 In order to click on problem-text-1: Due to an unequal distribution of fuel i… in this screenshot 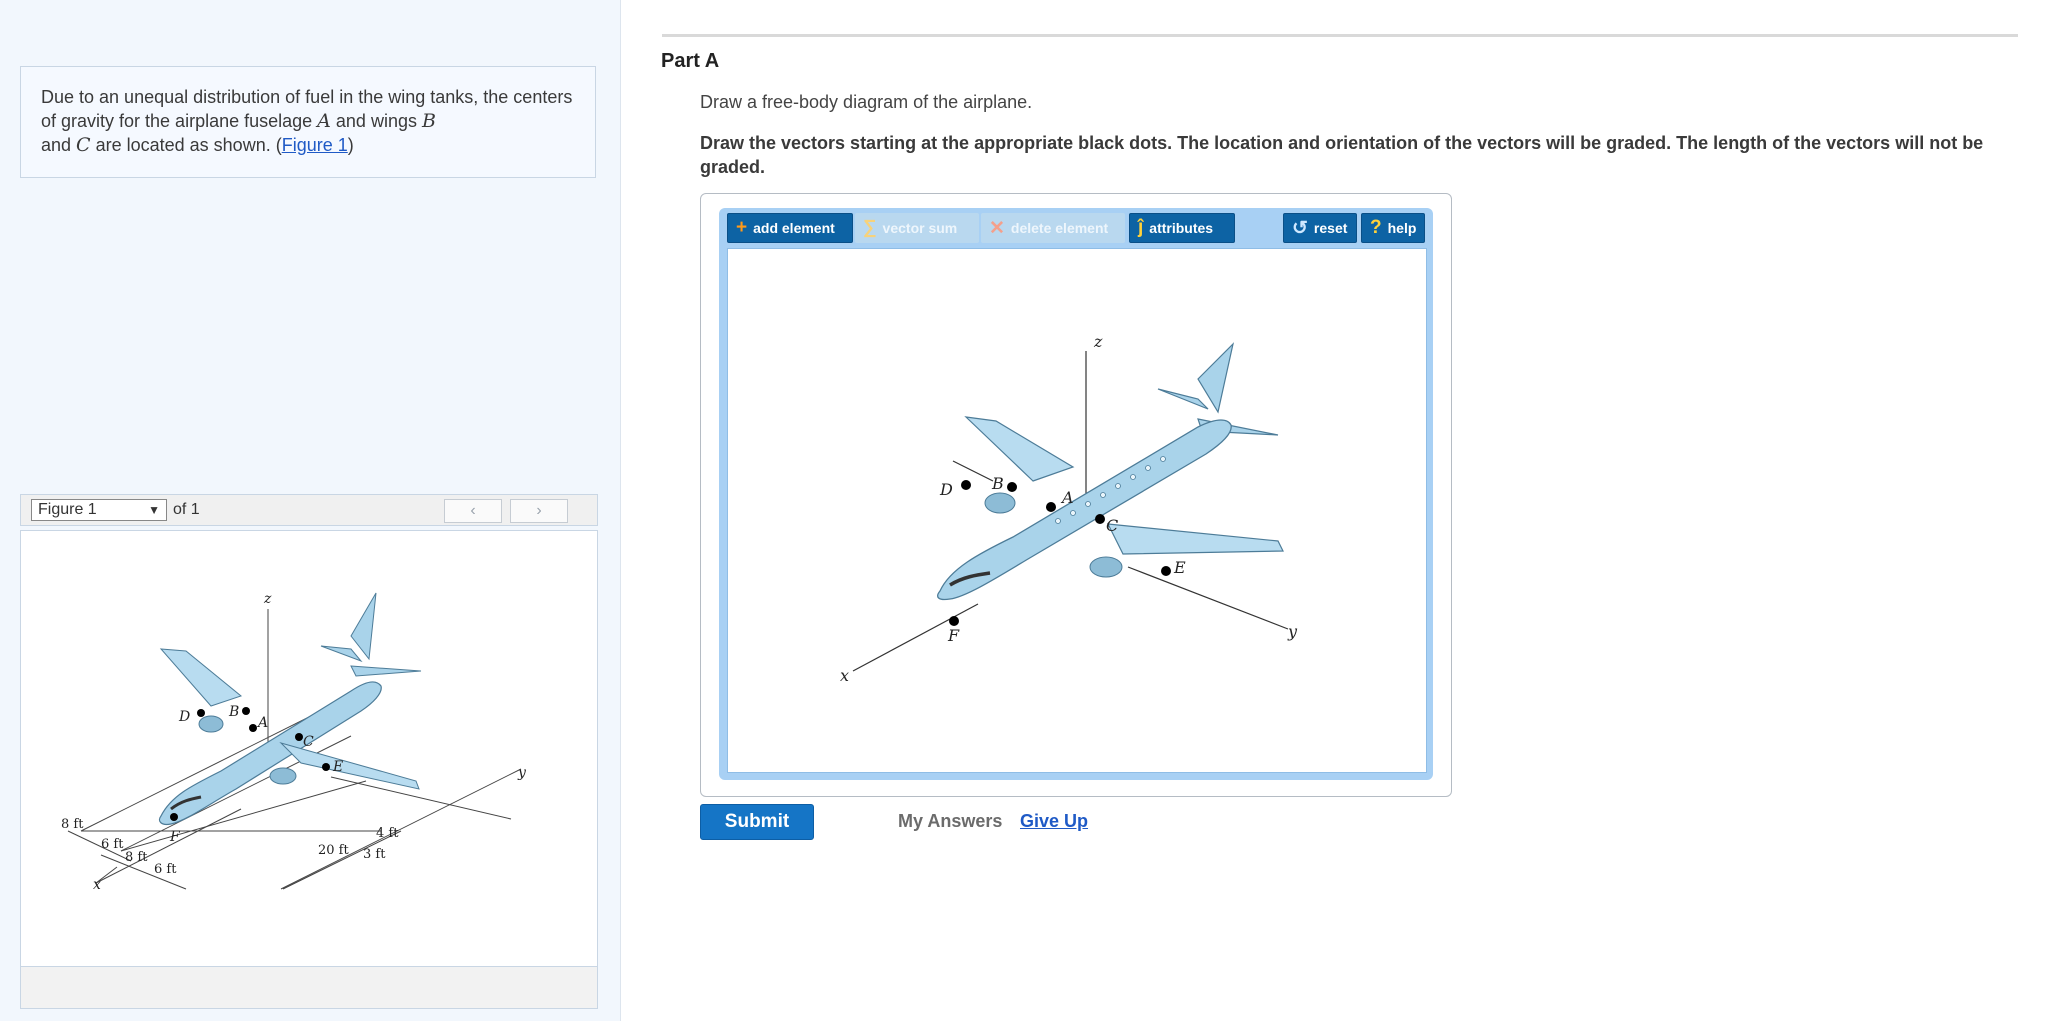, I will do `click(307, 109)`.